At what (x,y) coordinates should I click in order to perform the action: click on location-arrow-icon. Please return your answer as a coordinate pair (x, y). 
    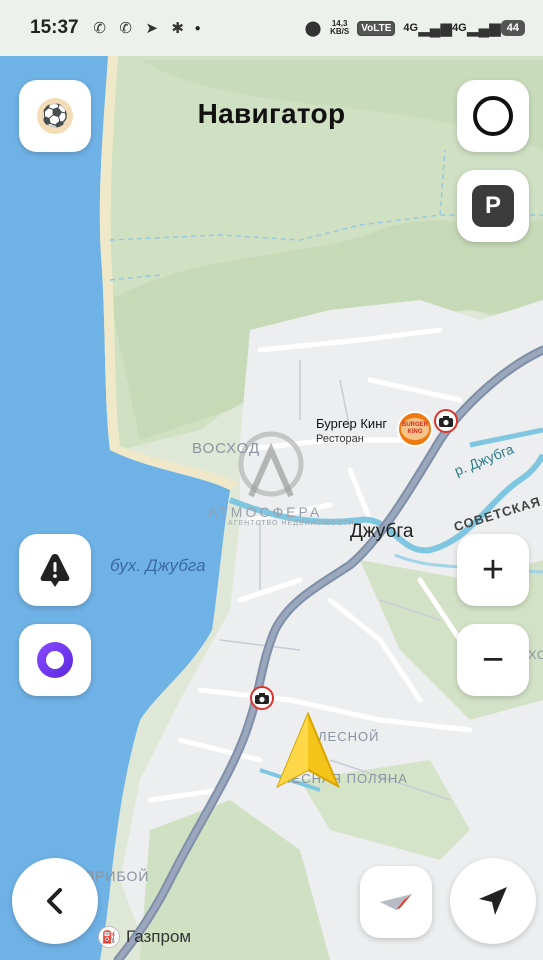
    Looking at the image, I should click on (493, 901).